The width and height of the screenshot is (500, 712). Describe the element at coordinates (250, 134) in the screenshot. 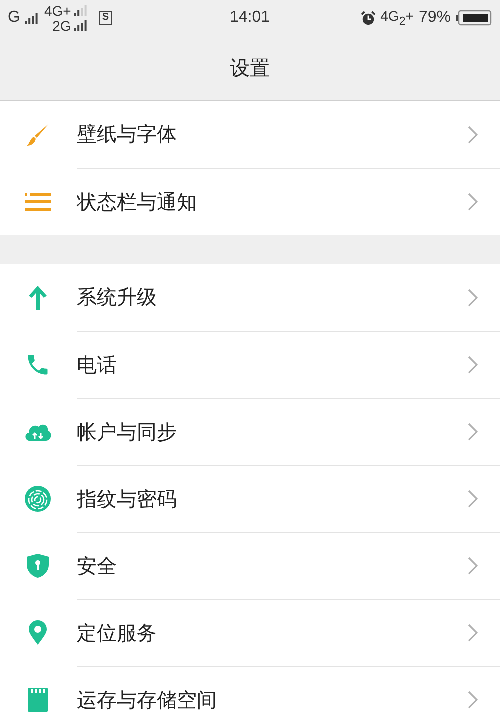

I see `settings-row: 壁纸与字体` at that location.